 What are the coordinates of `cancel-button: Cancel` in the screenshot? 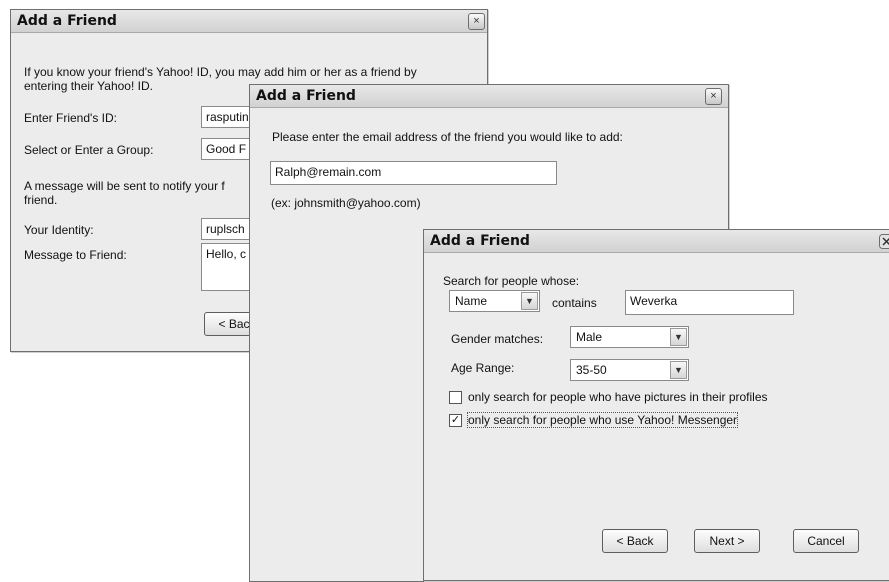 It's located at (826, 541).